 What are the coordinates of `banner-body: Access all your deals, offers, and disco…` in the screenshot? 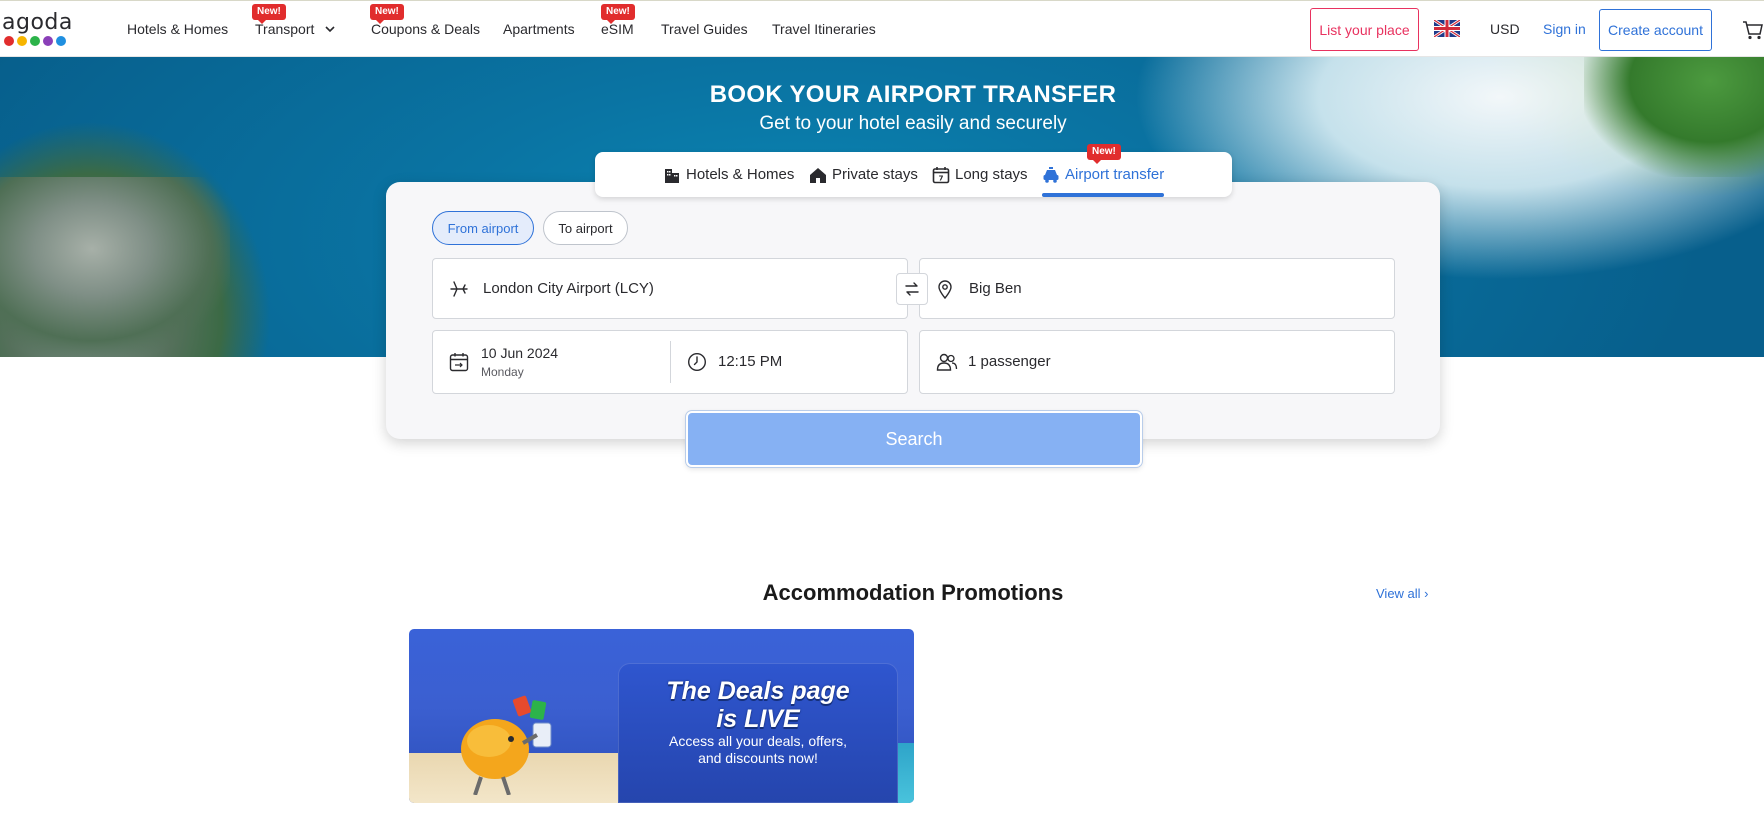 It's located at (758, 750).